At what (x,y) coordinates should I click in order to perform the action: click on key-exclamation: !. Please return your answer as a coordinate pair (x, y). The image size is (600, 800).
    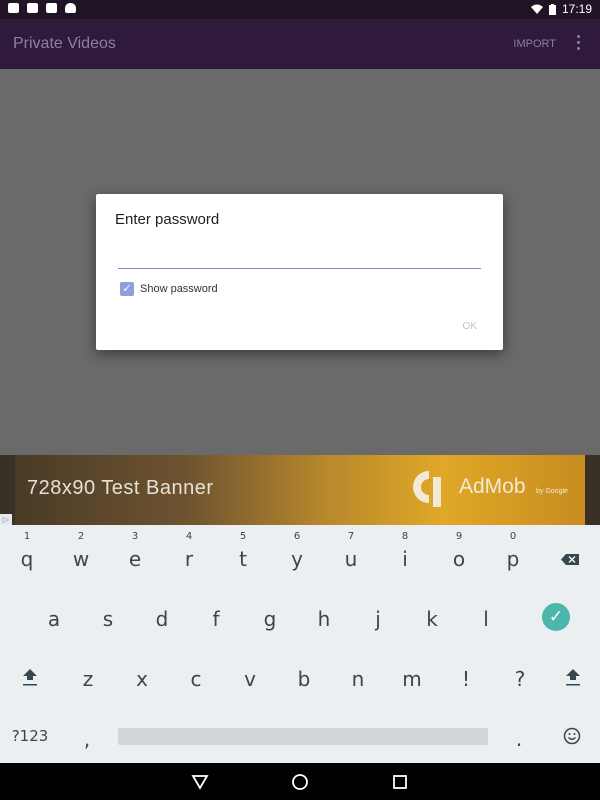
    Looking at the image, I should click on (466, 674).